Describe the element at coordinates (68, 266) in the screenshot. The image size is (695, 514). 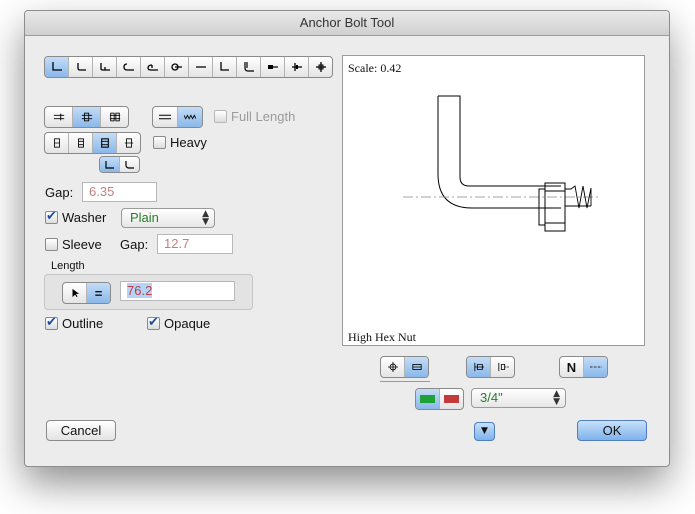
I see `length-group-label: Length` at that location.